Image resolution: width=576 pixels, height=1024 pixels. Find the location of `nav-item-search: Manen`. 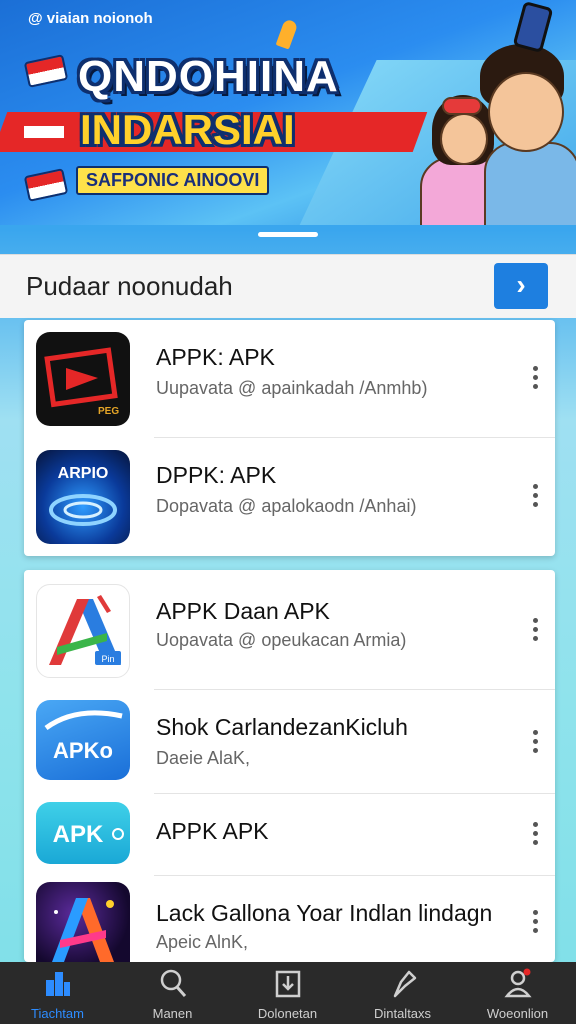

nav-item-search: Manen is located at coordinates (172, 993).